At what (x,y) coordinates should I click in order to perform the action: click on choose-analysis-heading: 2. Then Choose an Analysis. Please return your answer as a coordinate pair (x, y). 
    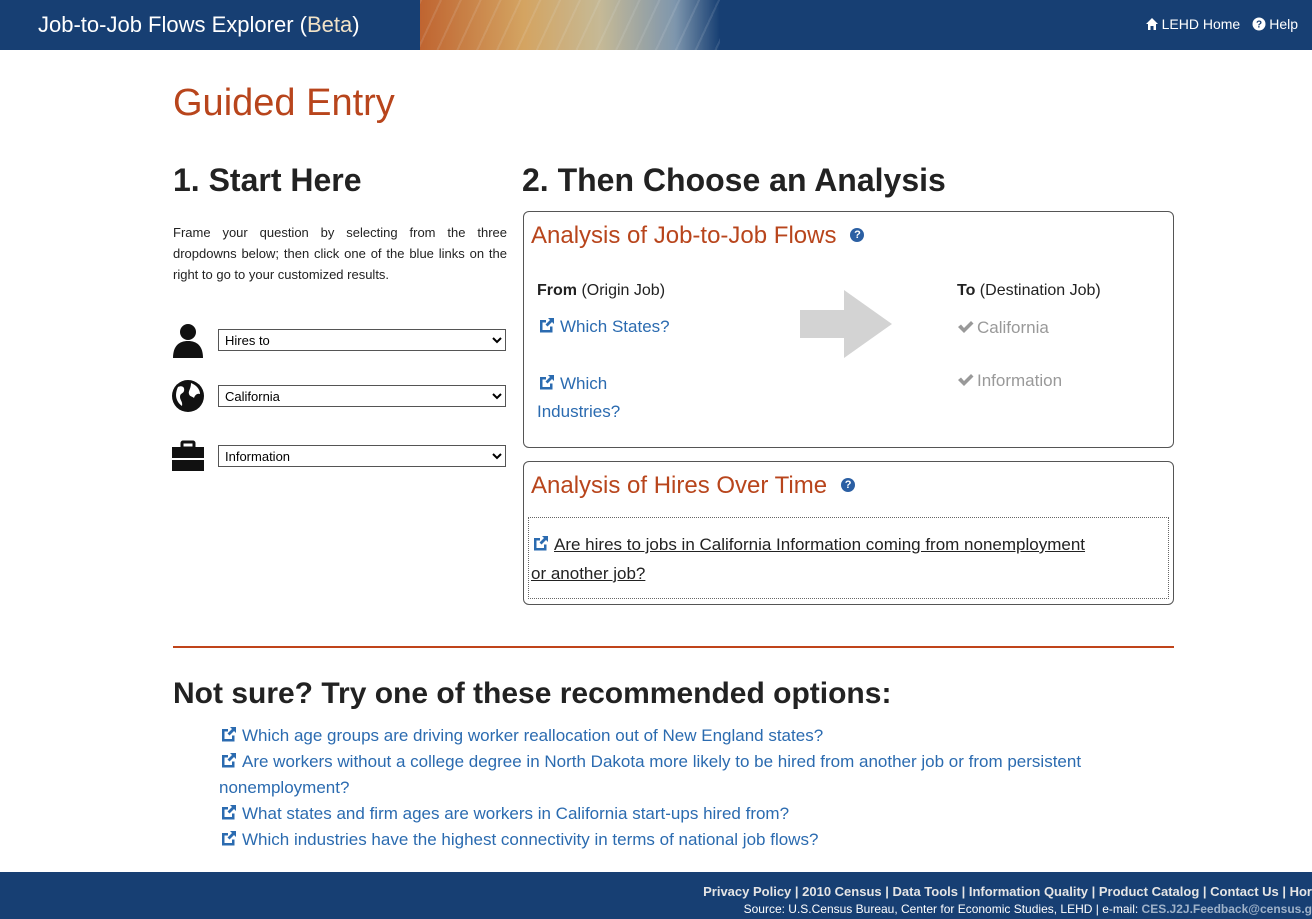
    Looking at the image, I should click on (734, 180).